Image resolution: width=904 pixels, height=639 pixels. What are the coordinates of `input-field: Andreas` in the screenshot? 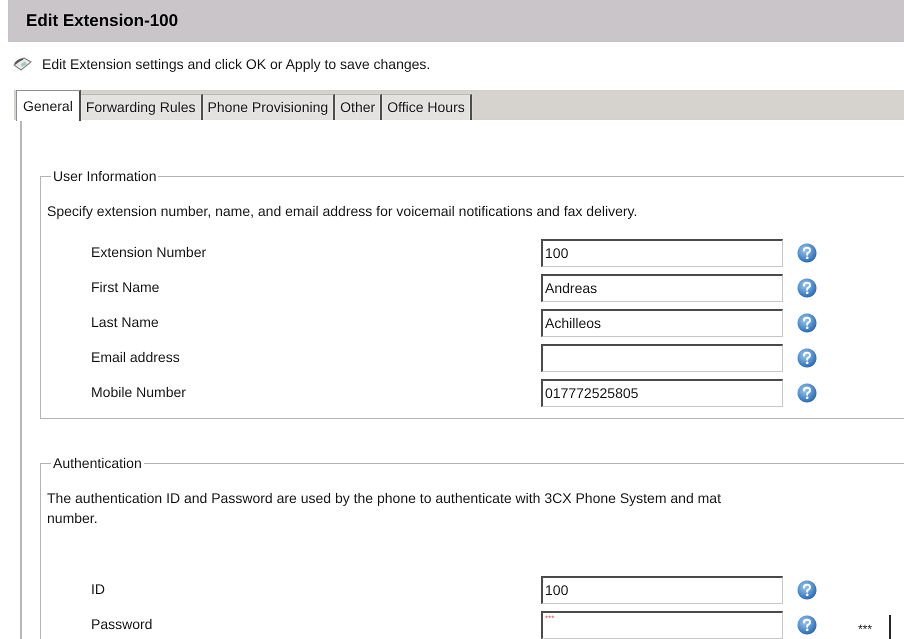 It's located at (662, 288).